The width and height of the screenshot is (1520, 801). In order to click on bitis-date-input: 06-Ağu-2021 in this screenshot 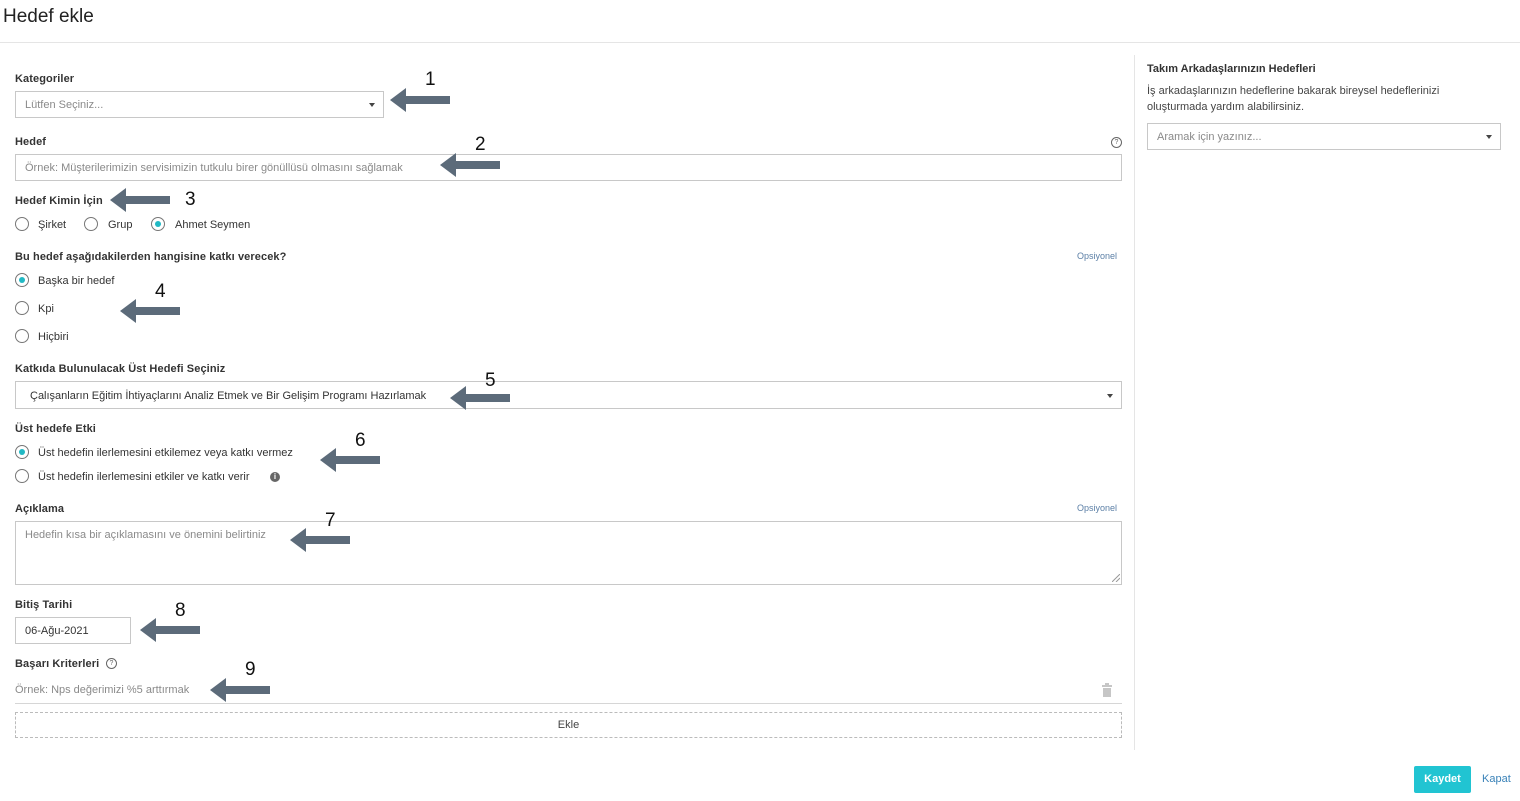, I will do `click(73, 630)`.